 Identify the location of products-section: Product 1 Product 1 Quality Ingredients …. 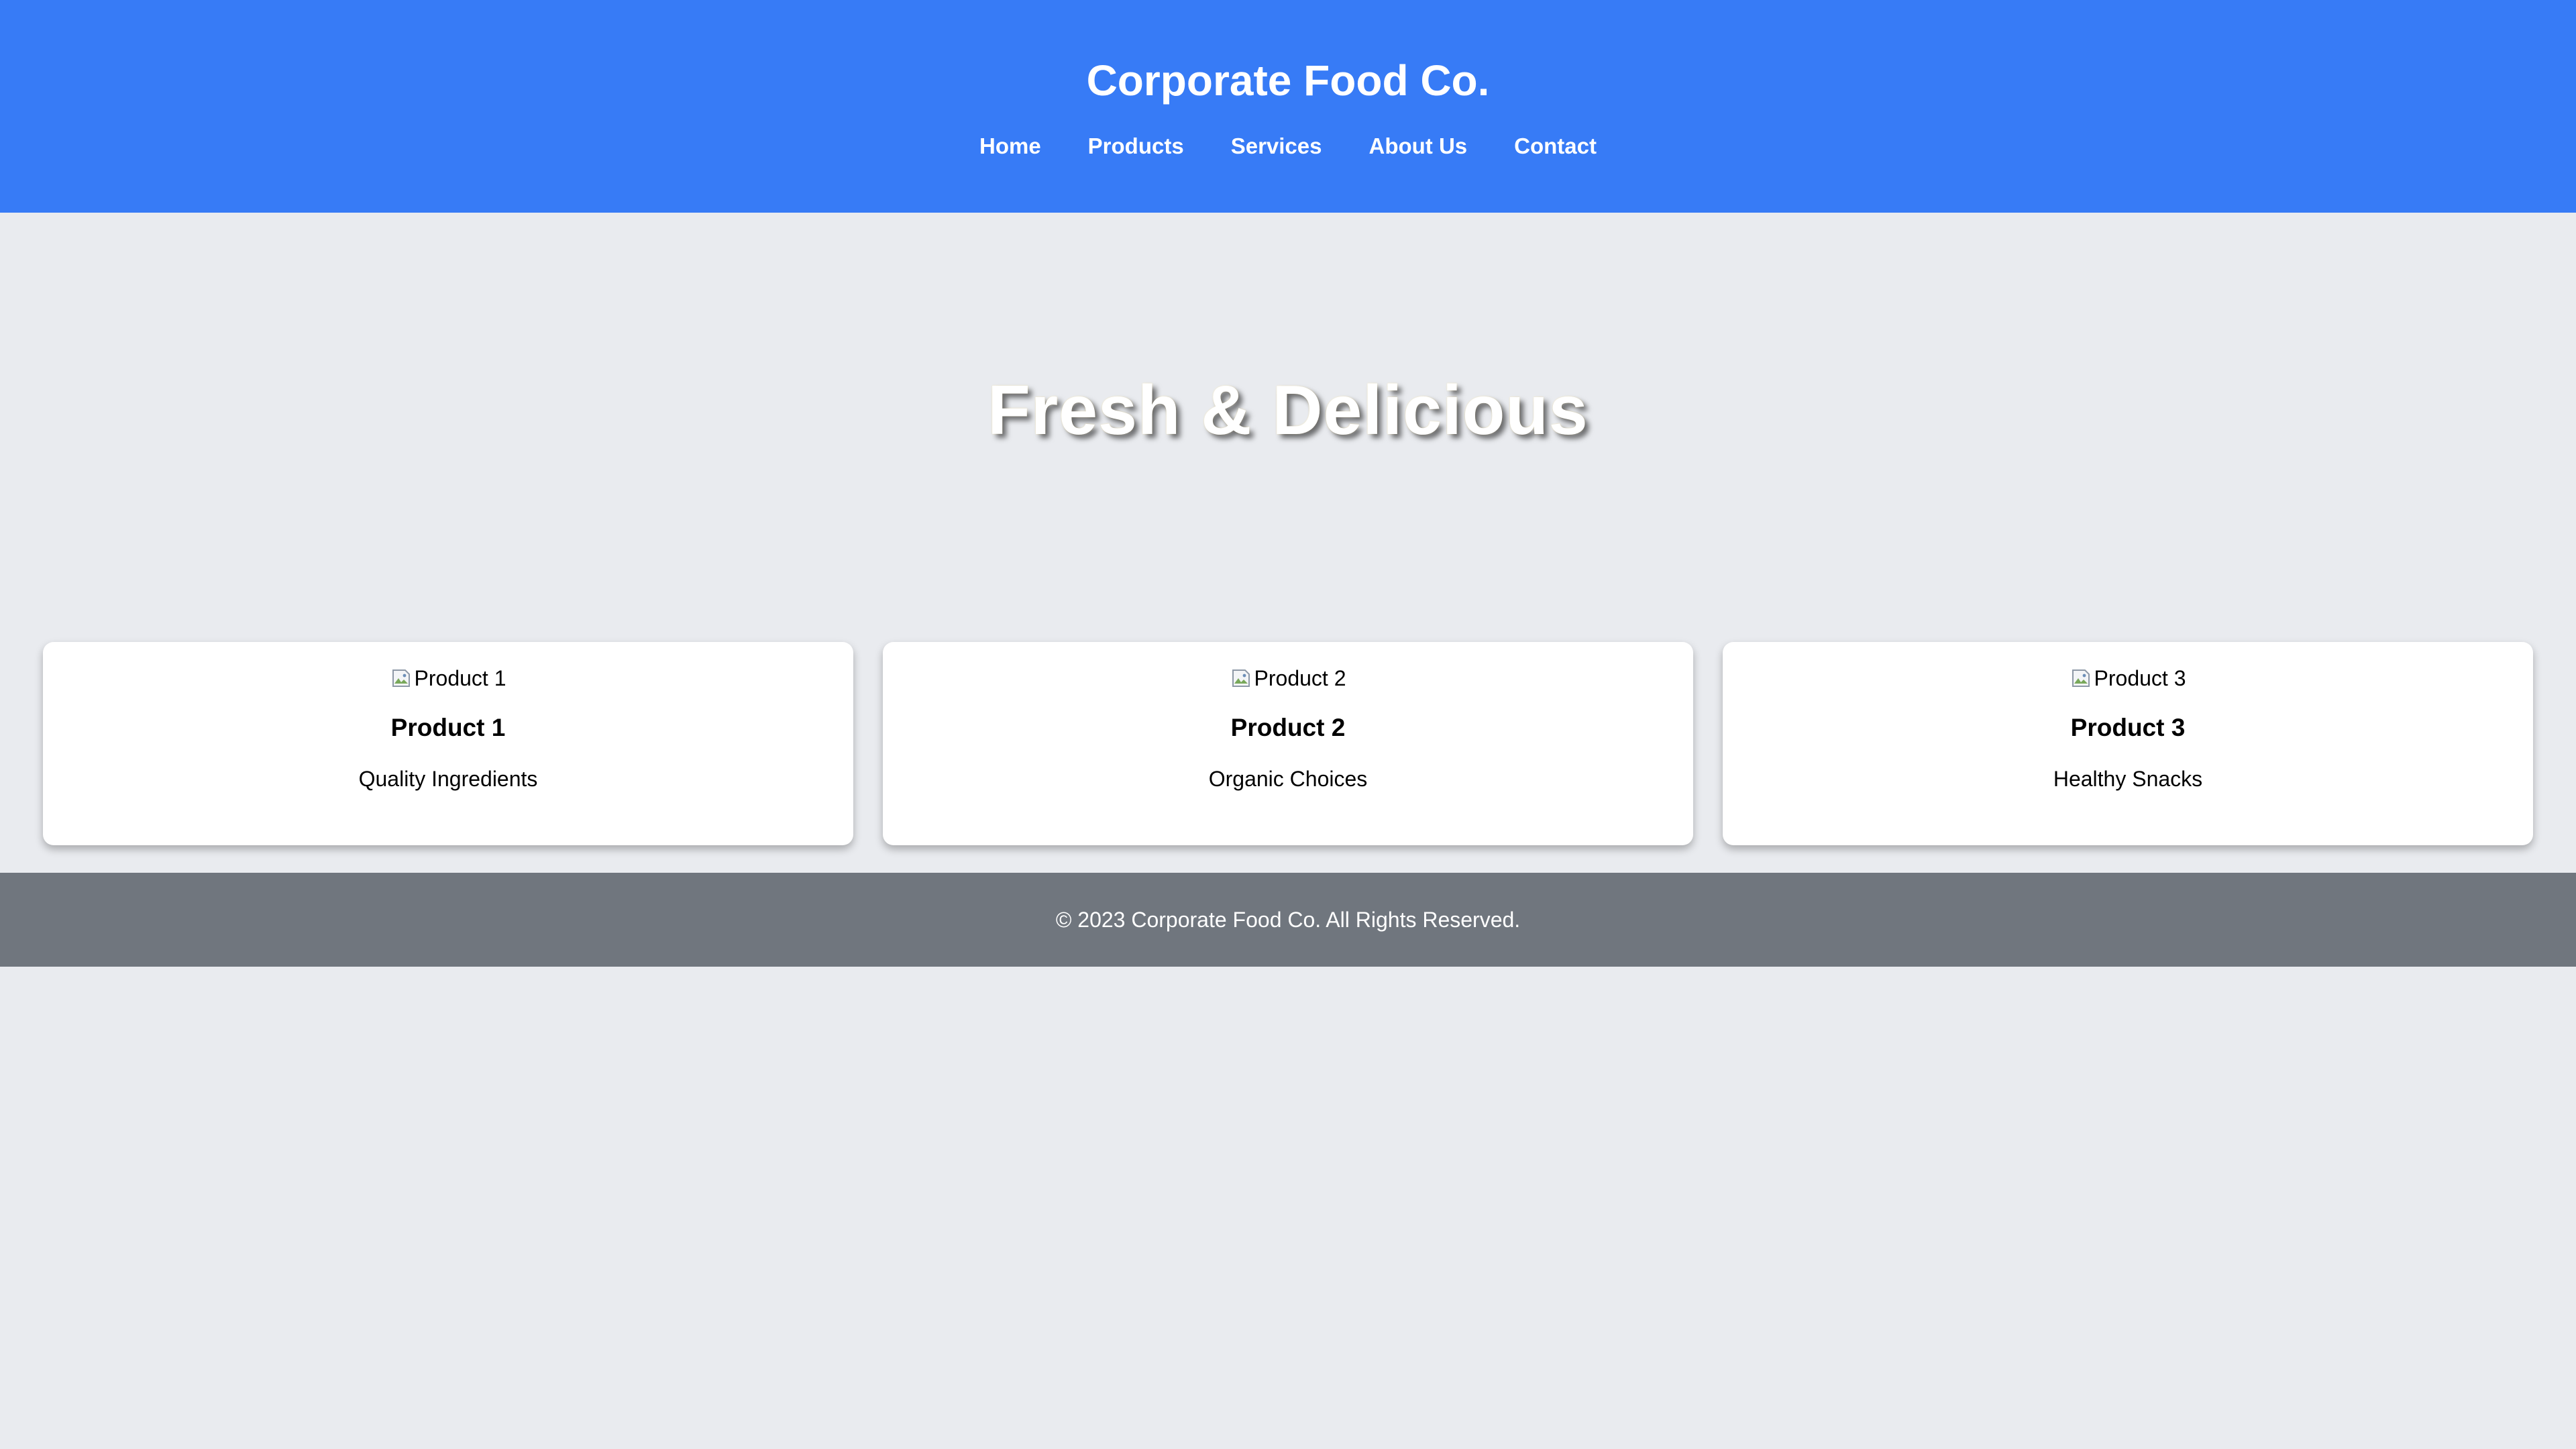
(1288, 743).